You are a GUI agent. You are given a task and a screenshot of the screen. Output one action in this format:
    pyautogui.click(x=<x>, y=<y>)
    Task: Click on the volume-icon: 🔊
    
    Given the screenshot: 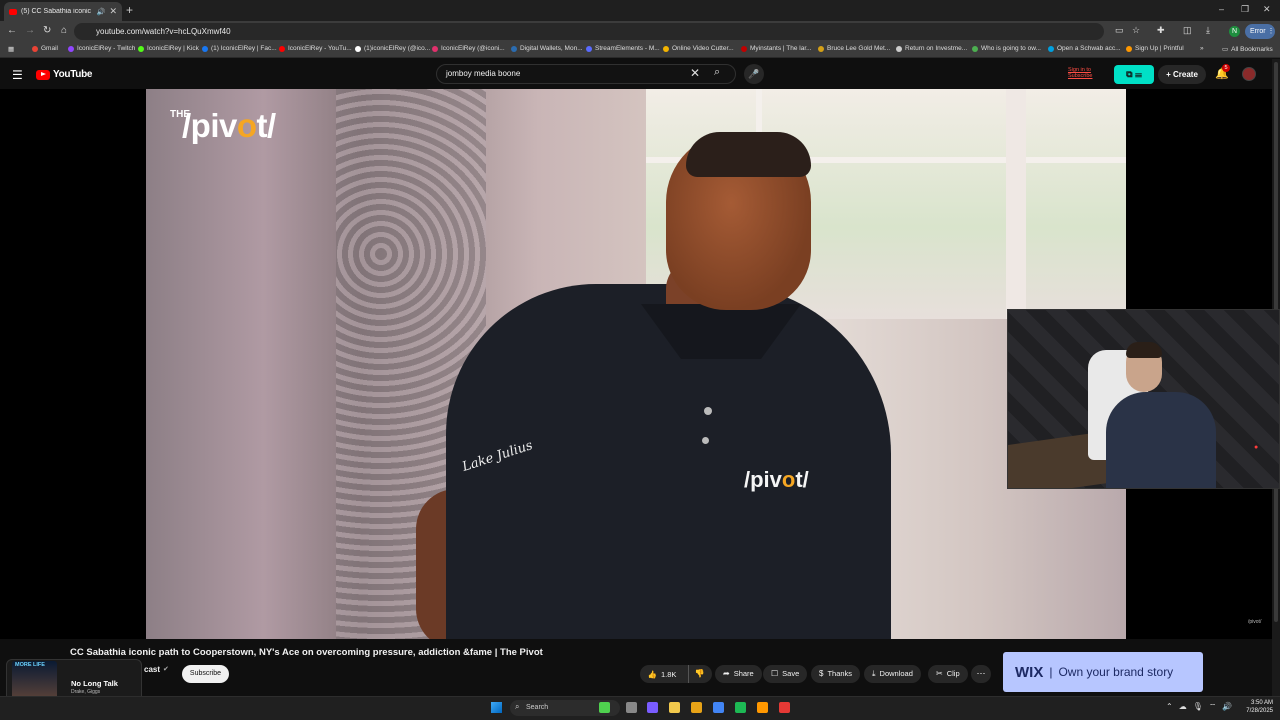 What is the action you would take?
    pyautogui.click(x=1227, y=707)
    